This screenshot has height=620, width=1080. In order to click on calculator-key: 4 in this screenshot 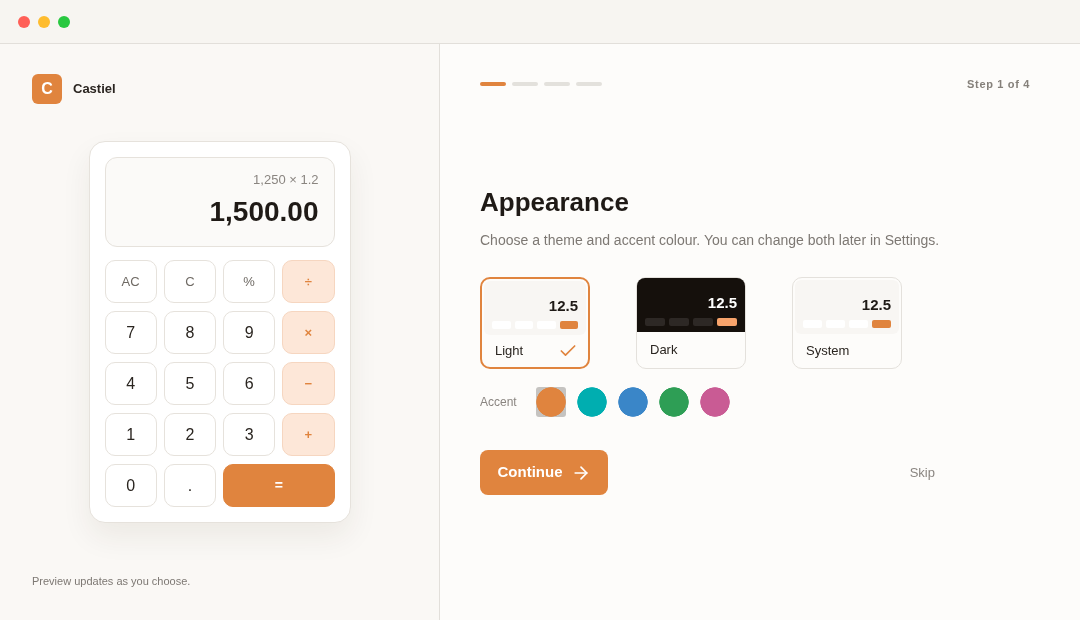, I will do `click(130, 383)`.